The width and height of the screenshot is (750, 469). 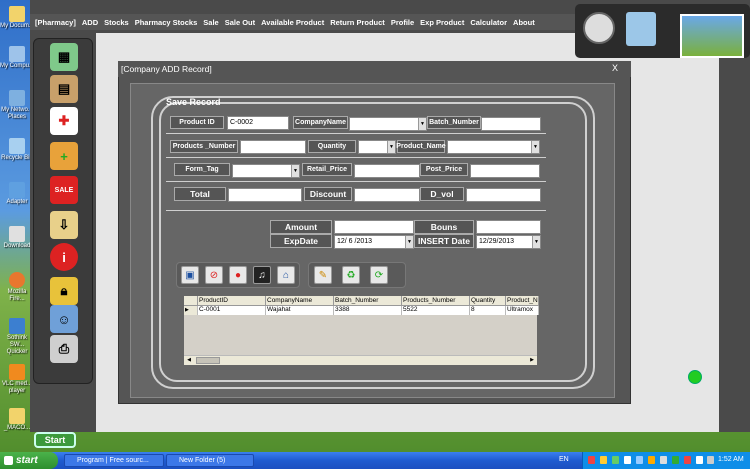 I want to click on column-header: Quantity, so click(x=488, y=301).